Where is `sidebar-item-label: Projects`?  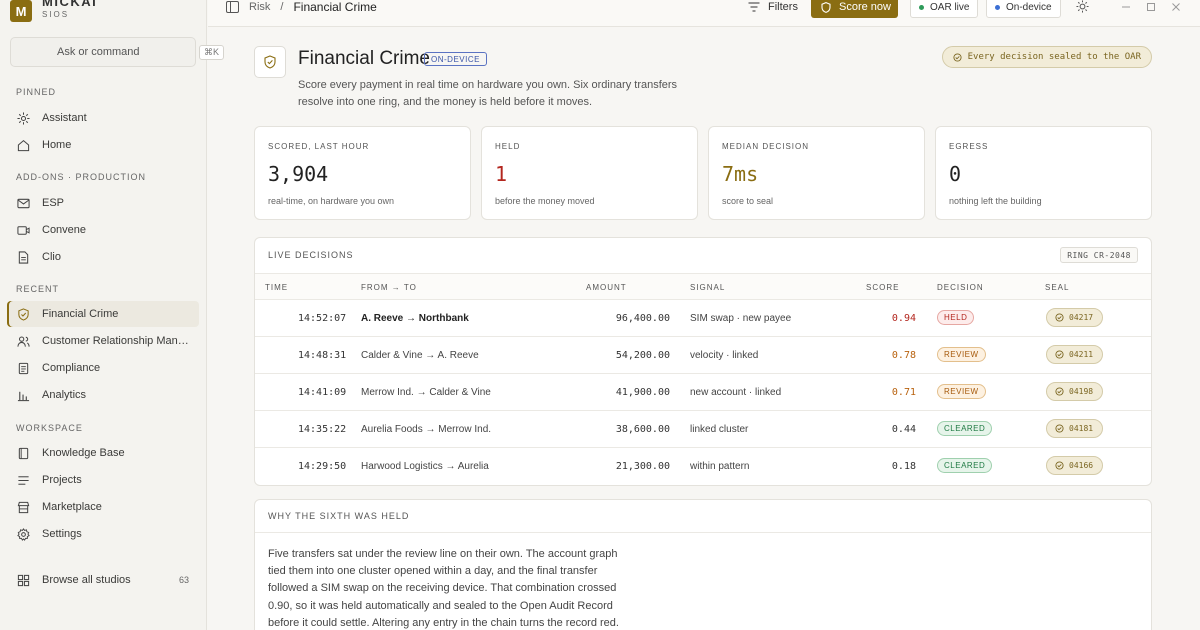 sidebar-item-label: Projects is located at coordinates (62, 480).